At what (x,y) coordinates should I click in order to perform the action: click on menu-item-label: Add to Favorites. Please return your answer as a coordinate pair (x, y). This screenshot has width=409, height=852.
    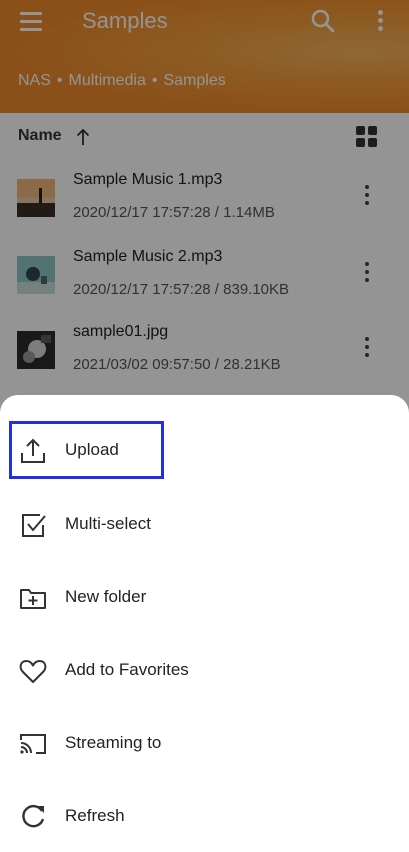
    Looking at the image, I should click on (127, 669).